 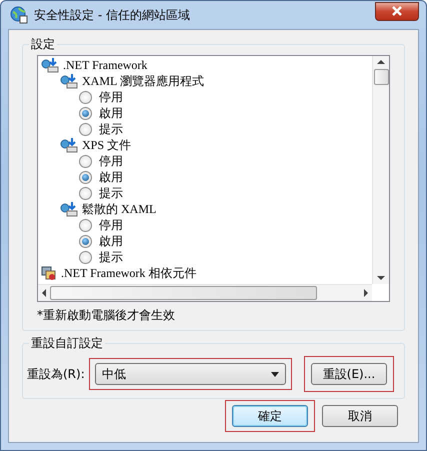 What do you see at coordinates (67, 343) in the screenshot?
I see `group-label: 重設自訂設定` at bounding box center [67, 343].